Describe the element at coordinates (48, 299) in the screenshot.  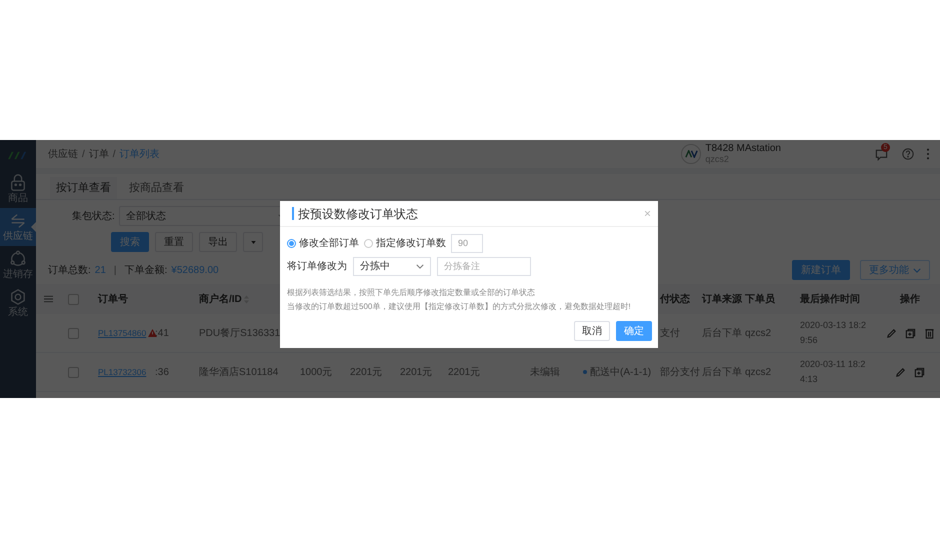
I see `menu-icon` at that location.